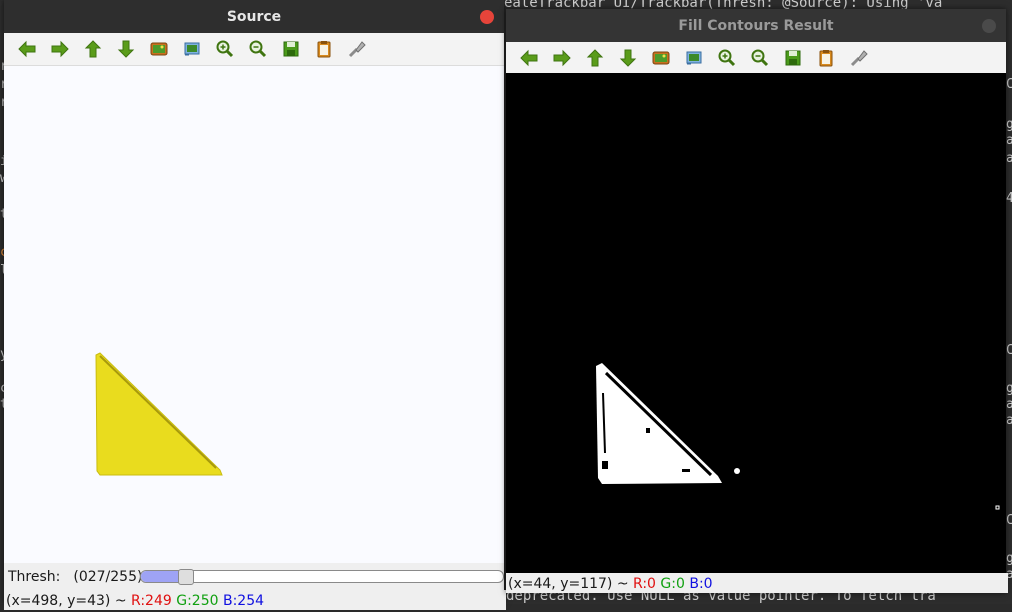 The width and height of the screenshot is (1012, 612). I want to click on status-coords: (x=44, y=117) ~, so click(568, 584).